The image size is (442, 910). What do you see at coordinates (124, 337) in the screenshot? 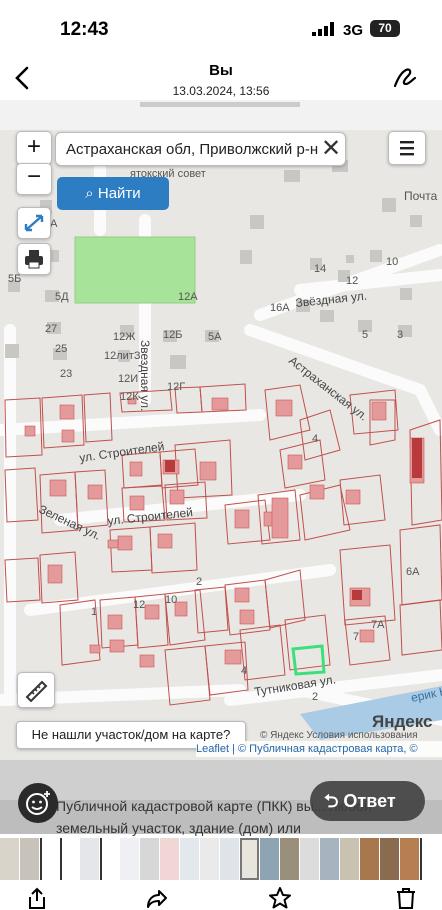
I see `house-number-label: 12Ж` at bounding box center [124, 337].